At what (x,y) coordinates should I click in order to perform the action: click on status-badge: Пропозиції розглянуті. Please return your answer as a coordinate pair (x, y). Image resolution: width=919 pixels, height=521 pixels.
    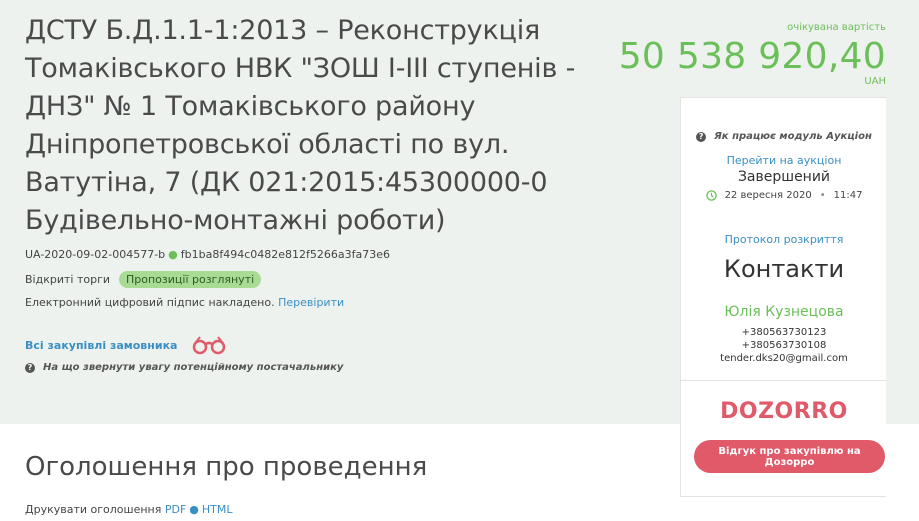
    Looking at the image, I should click on (190, 279).